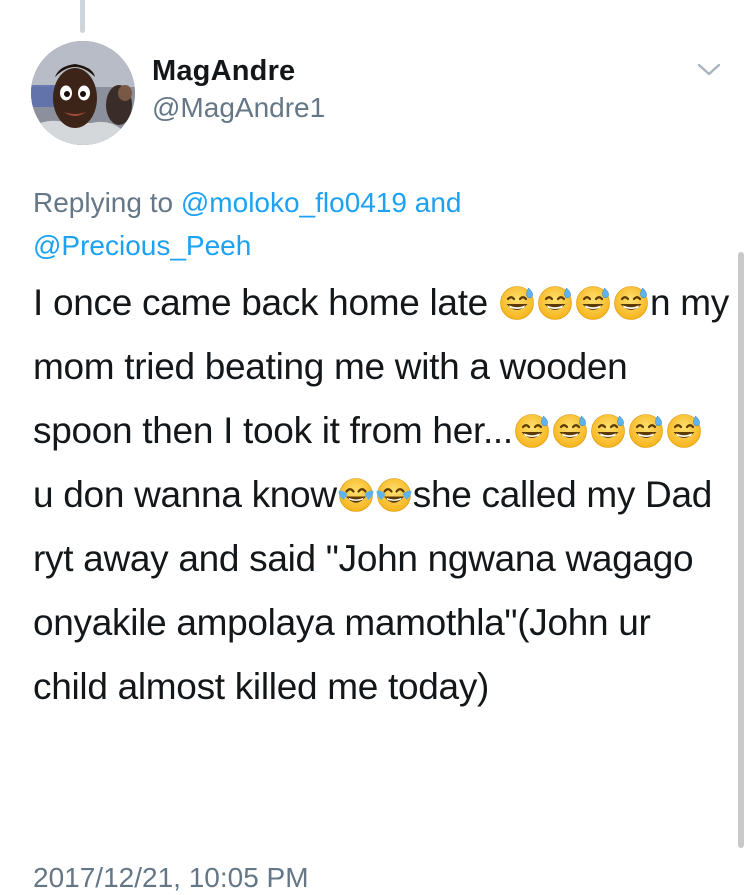  I want to click on author-display-name: MagAndre, so click(223, 71).